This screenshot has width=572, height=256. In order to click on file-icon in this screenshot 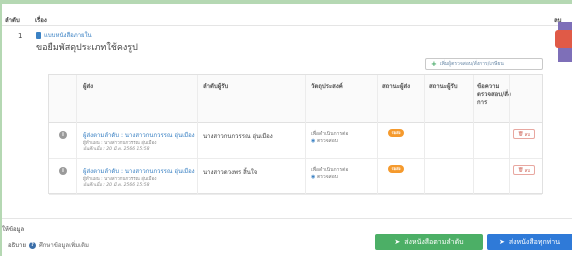, I will do `click(38, 35)`.